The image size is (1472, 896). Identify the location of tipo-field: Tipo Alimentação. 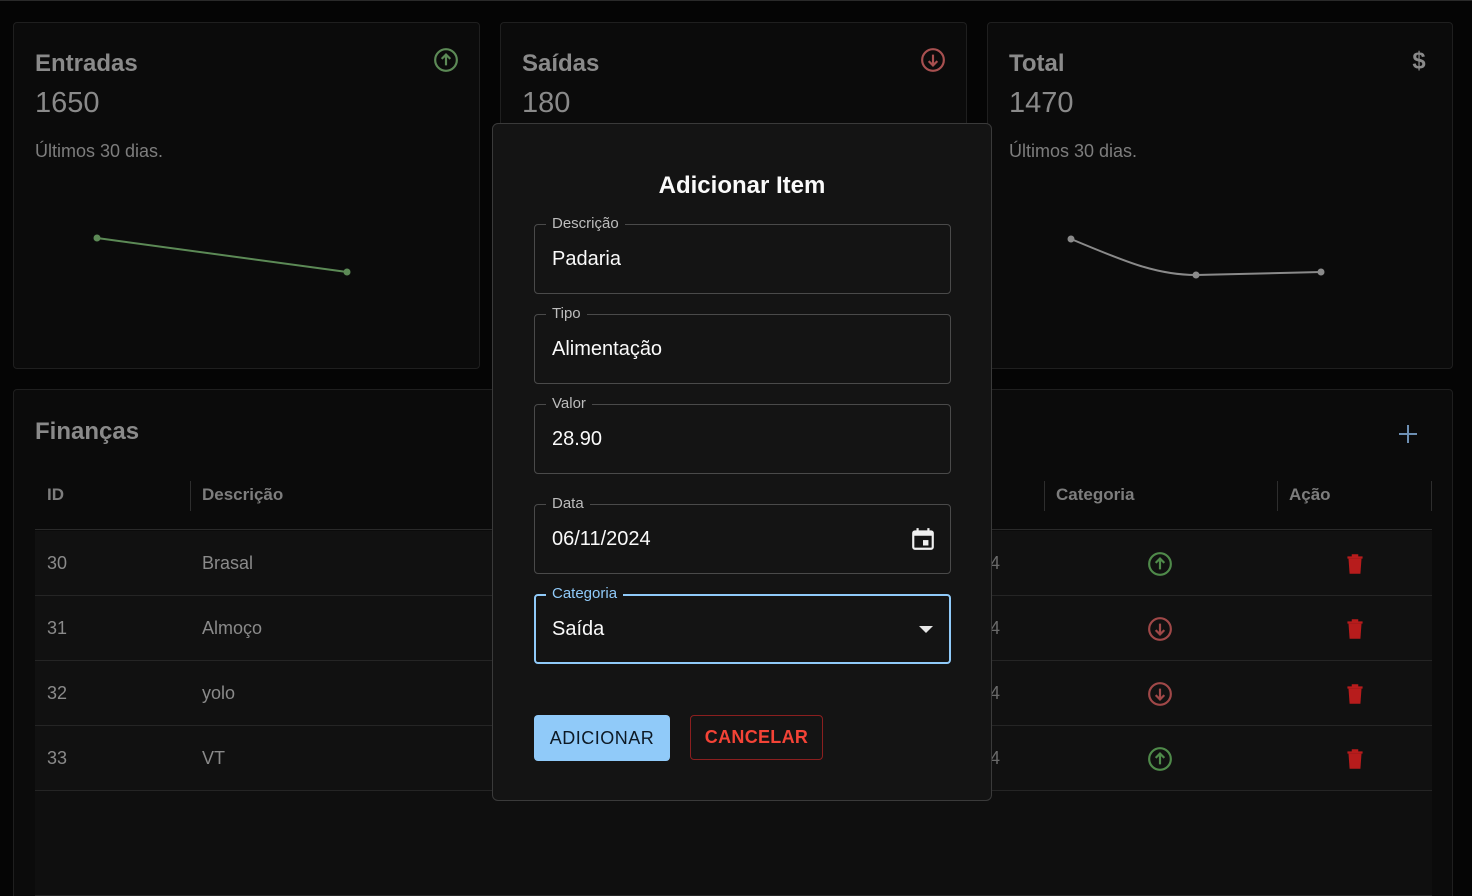
(742, 344).